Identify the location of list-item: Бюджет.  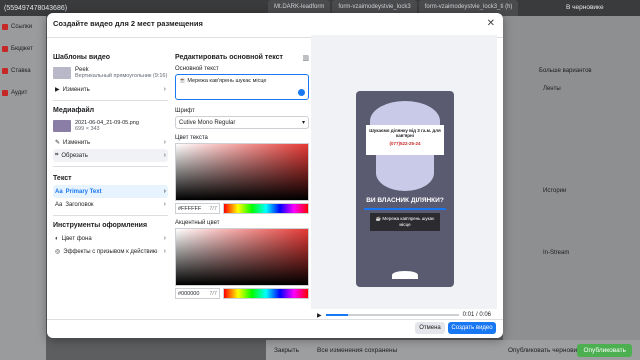
(23, 49).